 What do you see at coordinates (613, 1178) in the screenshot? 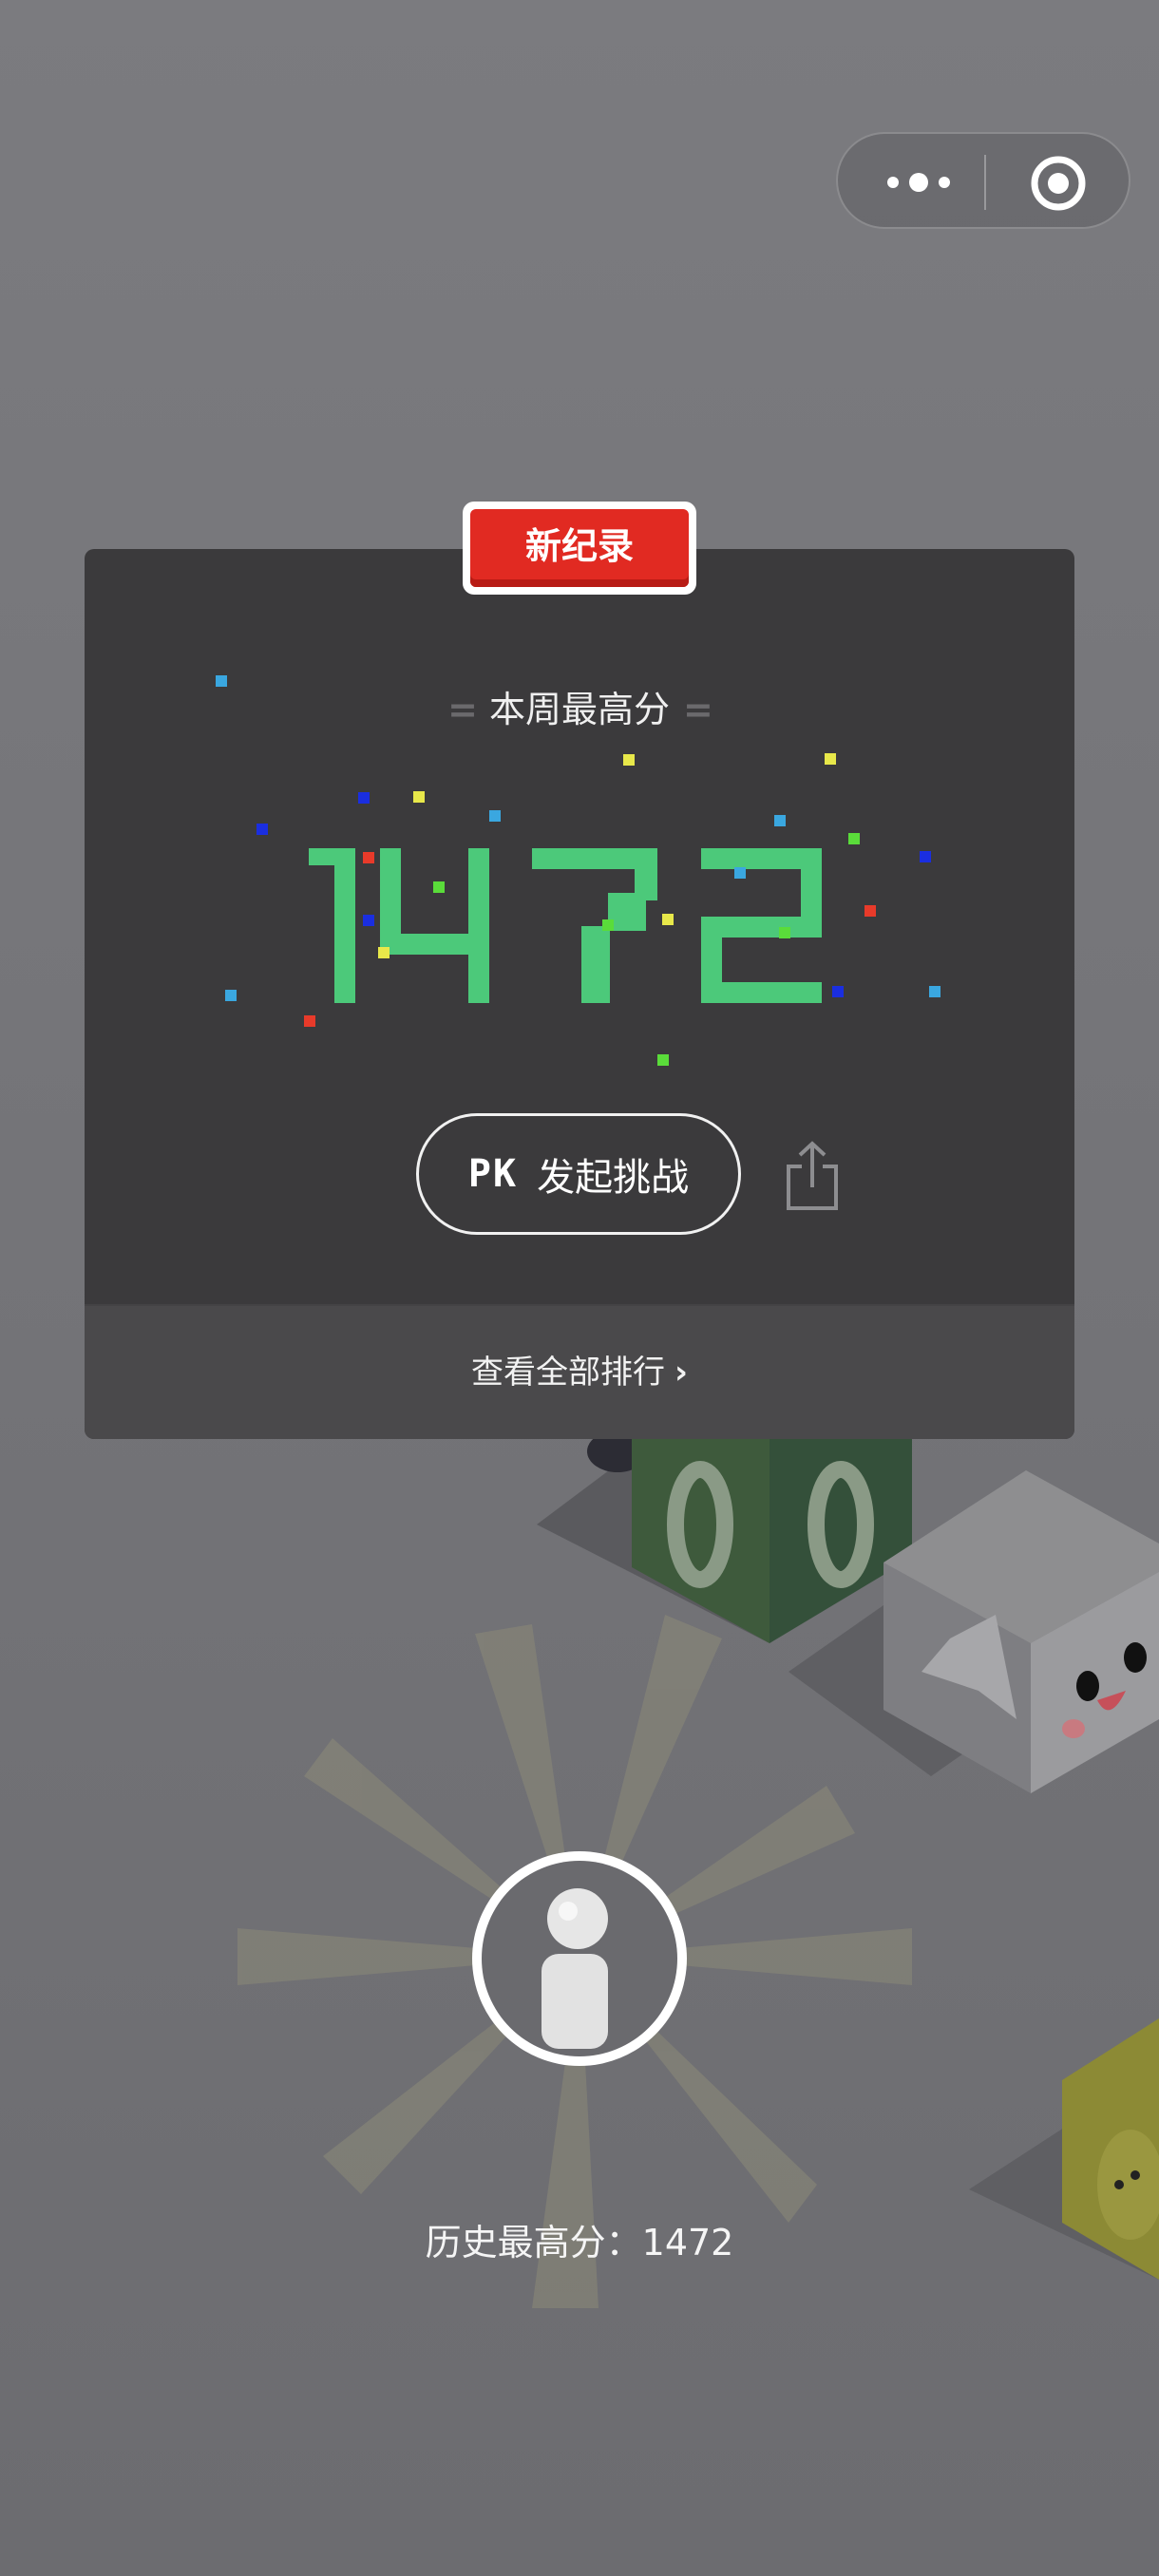
I see `start-challenge-label: 发起挑战` at bounding box center [613, 1178].